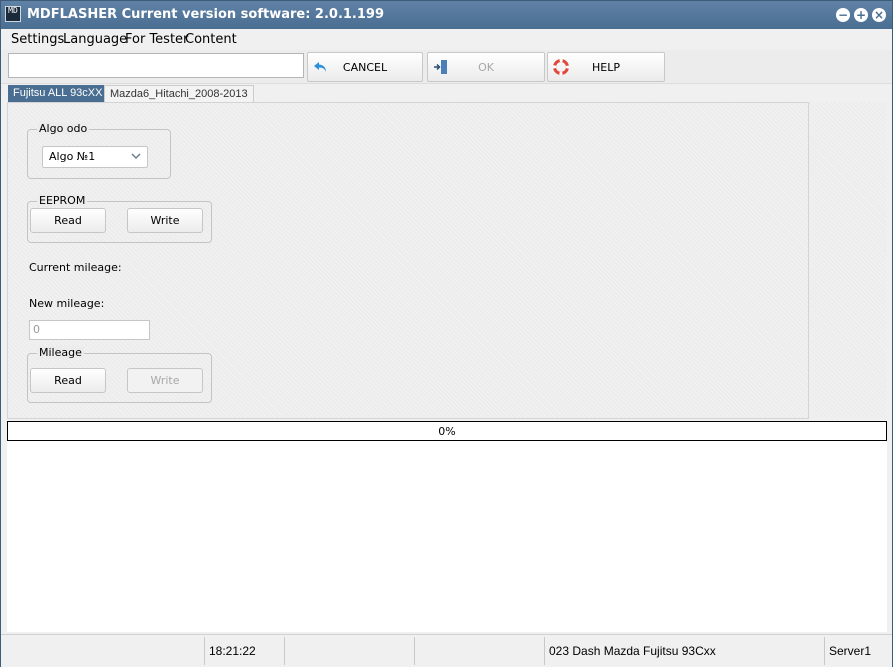  I want to click on ok-label: OK, so click(486, 67).